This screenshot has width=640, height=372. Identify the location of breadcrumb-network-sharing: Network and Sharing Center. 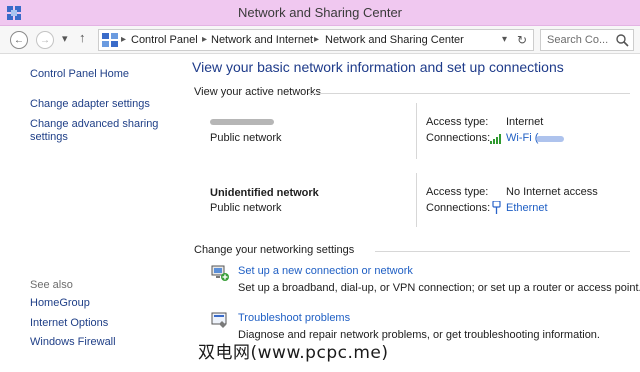
(394, 40).